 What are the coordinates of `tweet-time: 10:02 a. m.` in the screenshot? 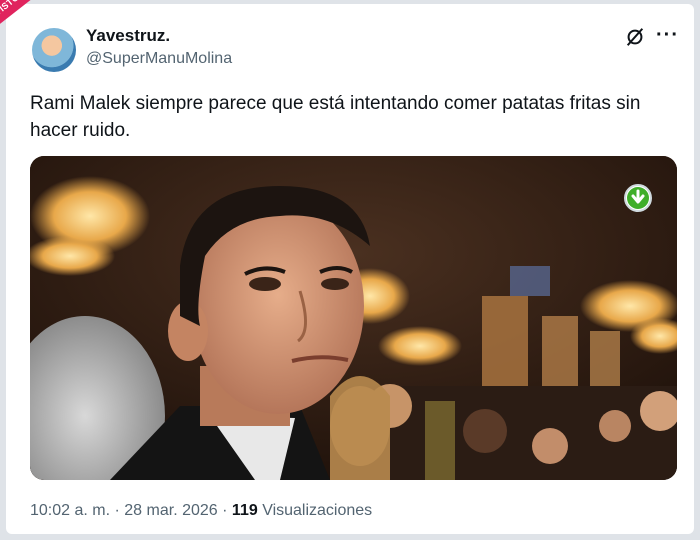 It's located at (70, 510).